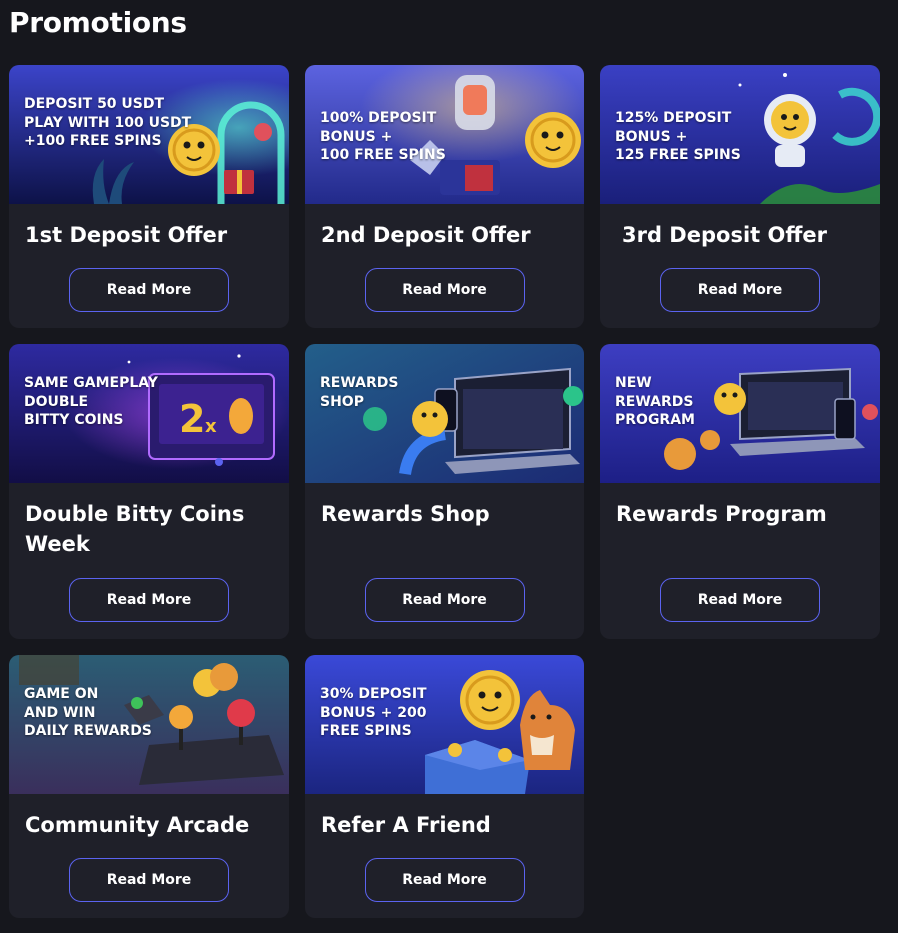  I want to click on banner-text: SAME GAMEPLAY DOUBLE BITTY COINS, so click(91, 401).